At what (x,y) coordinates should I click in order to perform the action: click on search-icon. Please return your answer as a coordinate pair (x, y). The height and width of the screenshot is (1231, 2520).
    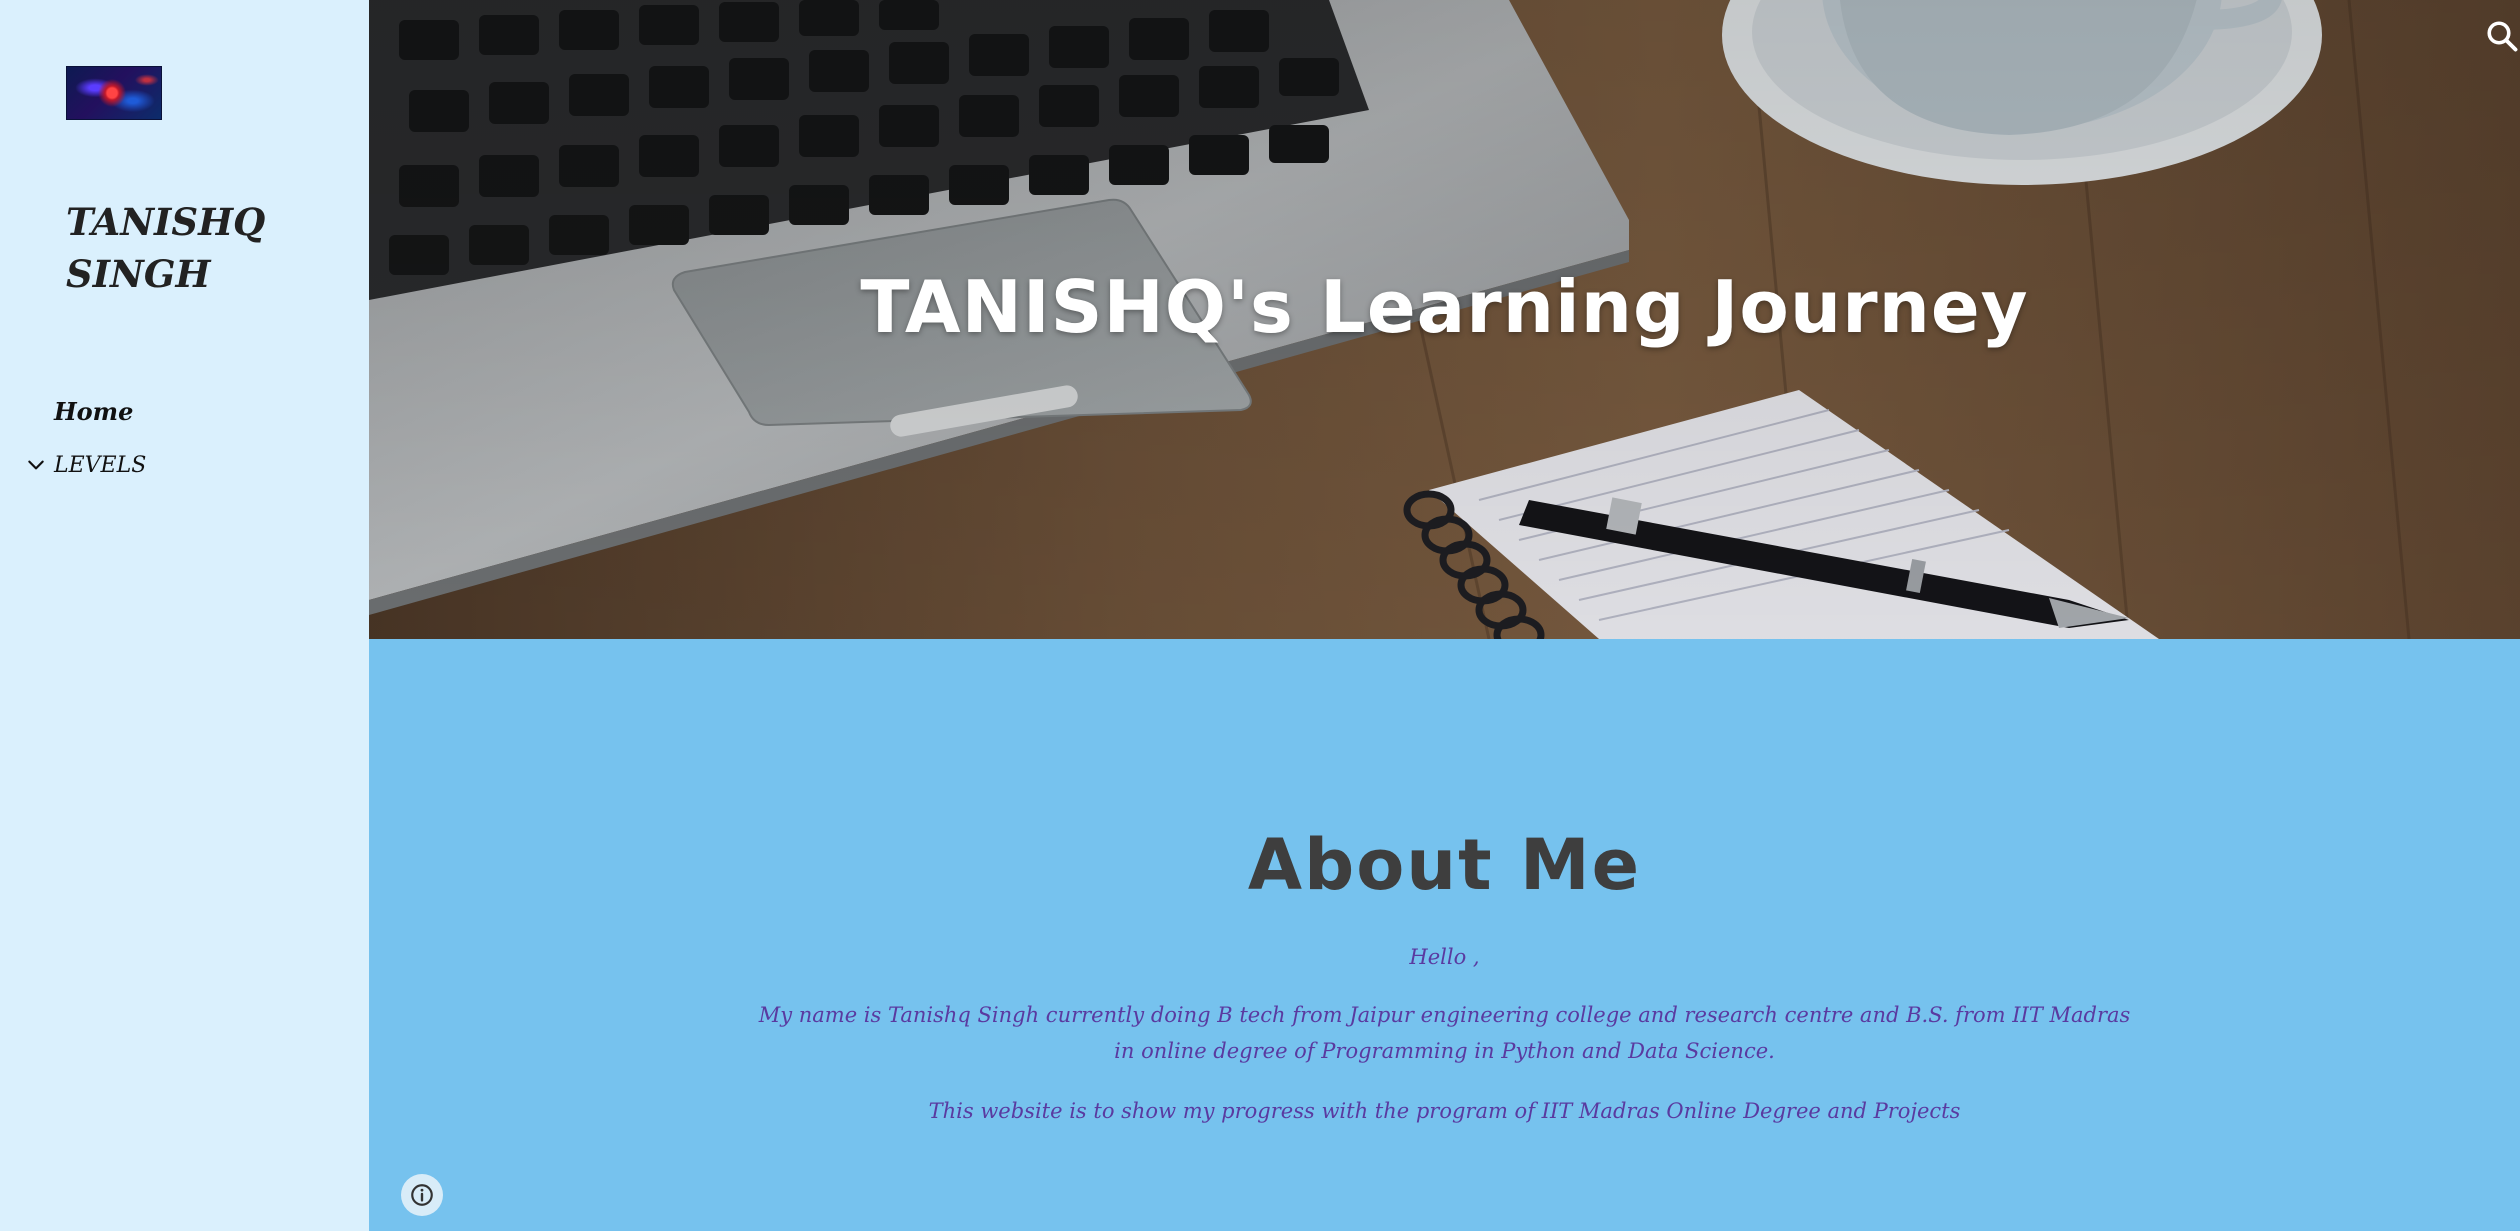
    Looking at the image, I should click on (2502, 36).